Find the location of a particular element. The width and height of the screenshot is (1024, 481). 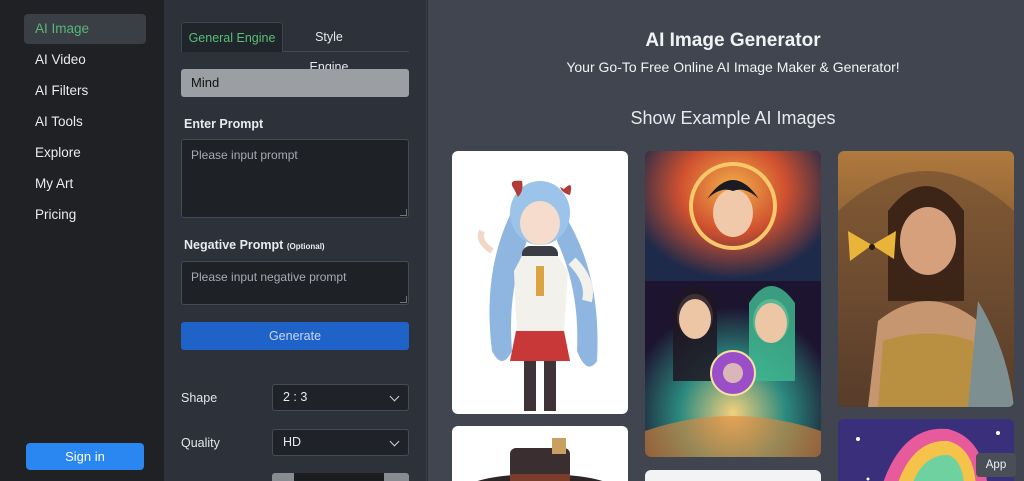

nav-item-my-art: My Art is located at coordinates (85, 184).